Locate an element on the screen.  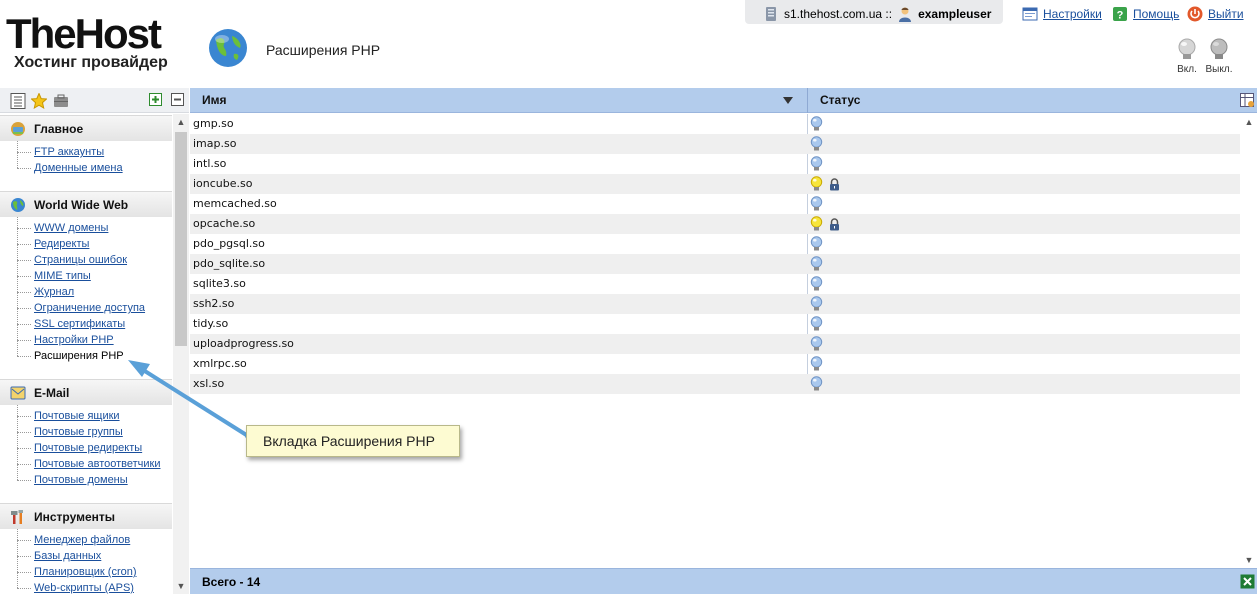
table-row: opcache.so is located at coordinates (715, 224).